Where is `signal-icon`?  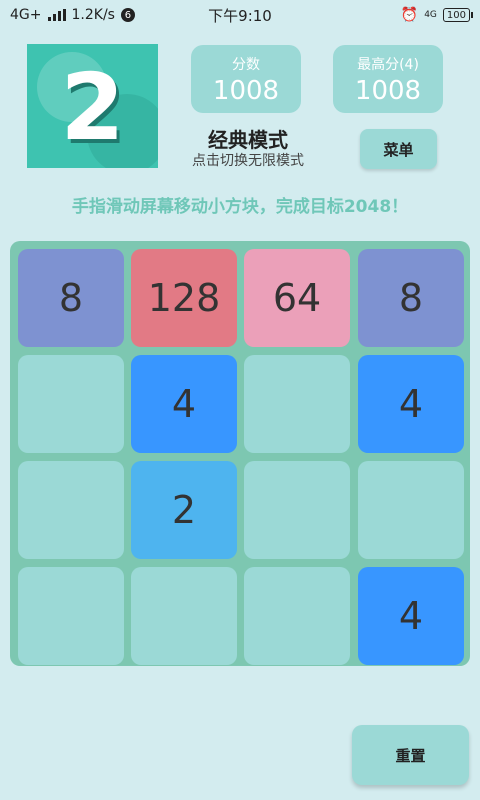 signal-icon is located at coordinates (56, 15).